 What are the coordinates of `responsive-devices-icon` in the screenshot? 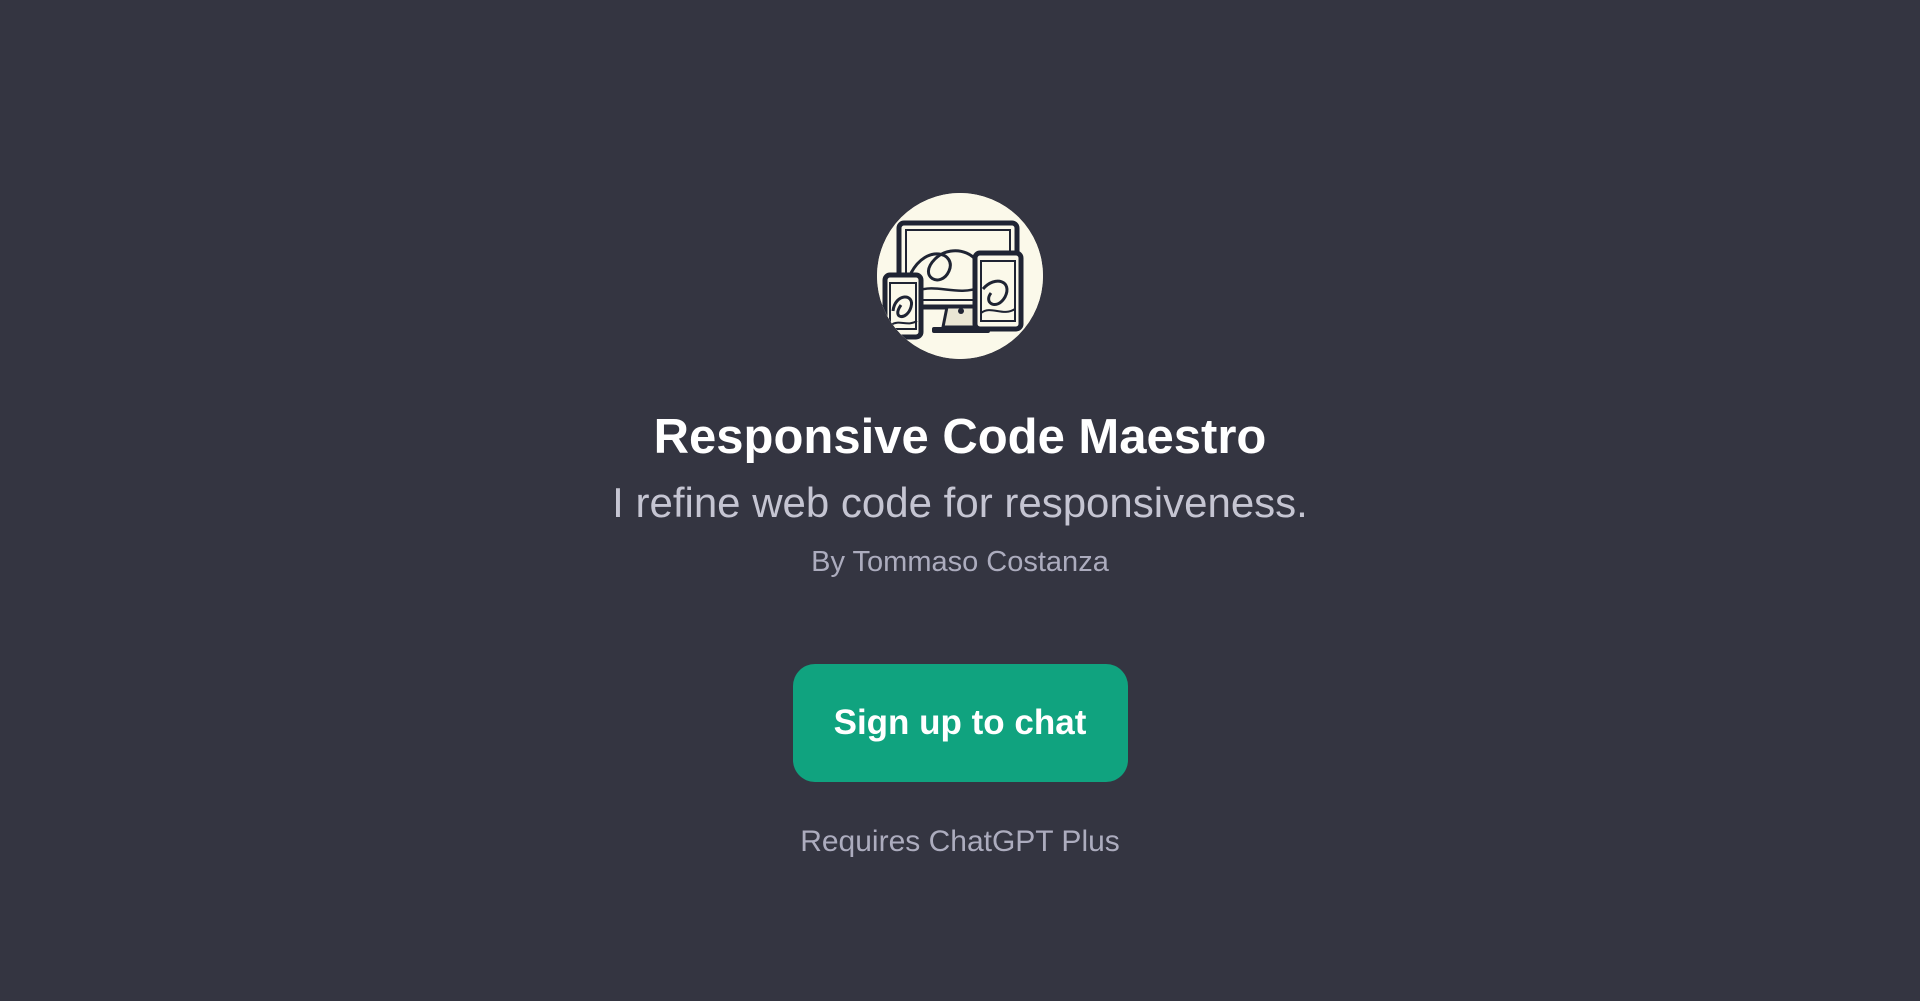 It's located at (960, 276).